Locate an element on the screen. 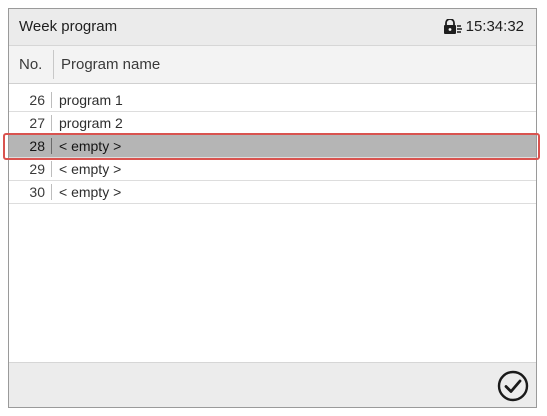 The height and width of the screenshot is (416, 547). lock-icon is located at coordinates (452, 26).